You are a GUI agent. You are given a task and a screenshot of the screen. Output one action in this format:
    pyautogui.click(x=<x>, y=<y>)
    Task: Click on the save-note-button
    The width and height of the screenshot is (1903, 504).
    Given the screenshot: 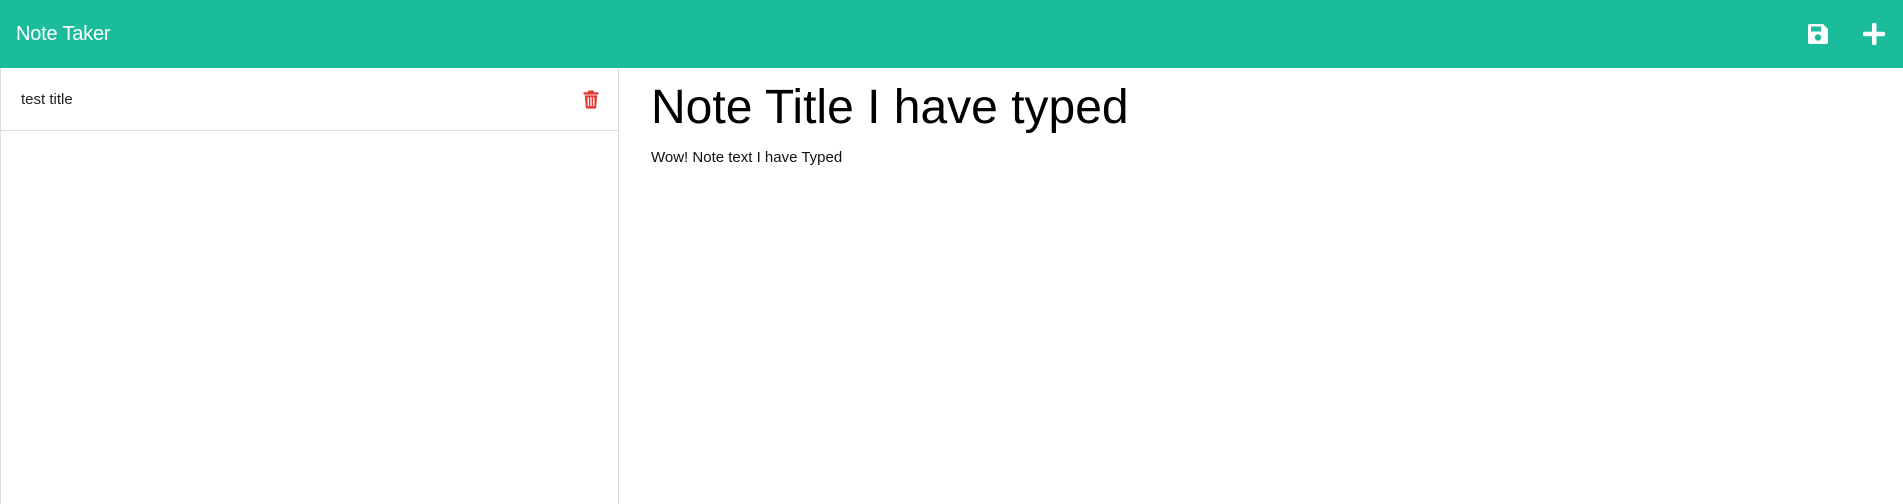 What is the action you would take?
    pyautogui.click(x=1818, y=34)
    